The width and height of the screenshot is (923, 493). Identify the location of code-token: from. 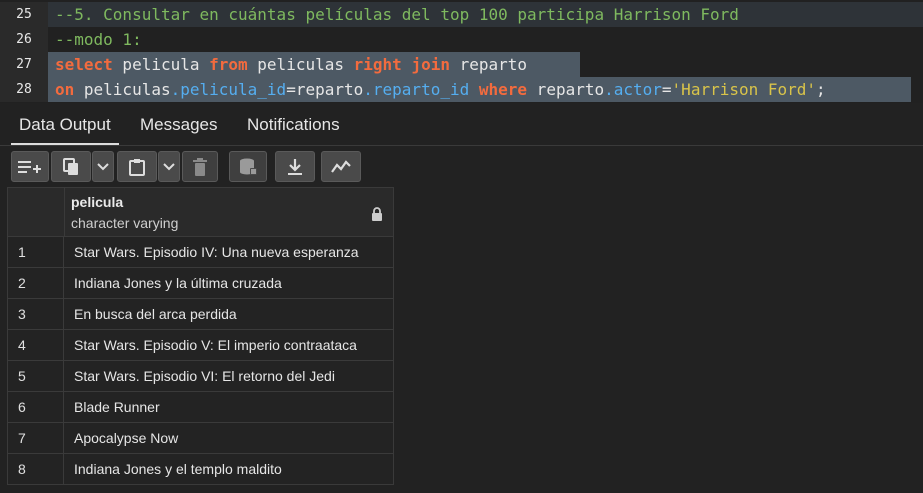
(228, 64).